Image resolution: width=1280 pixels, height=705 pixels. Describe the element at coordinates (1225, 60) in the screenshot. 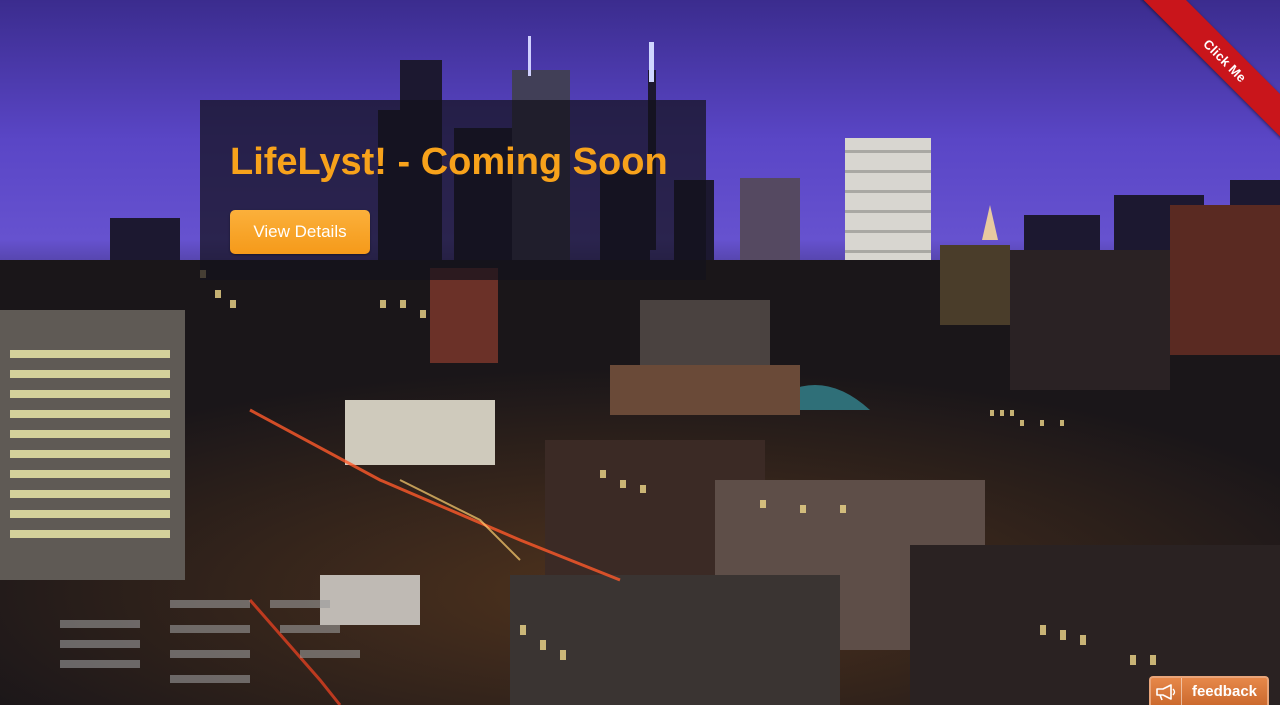

I see `ribbon-label: Click Me` at that location.